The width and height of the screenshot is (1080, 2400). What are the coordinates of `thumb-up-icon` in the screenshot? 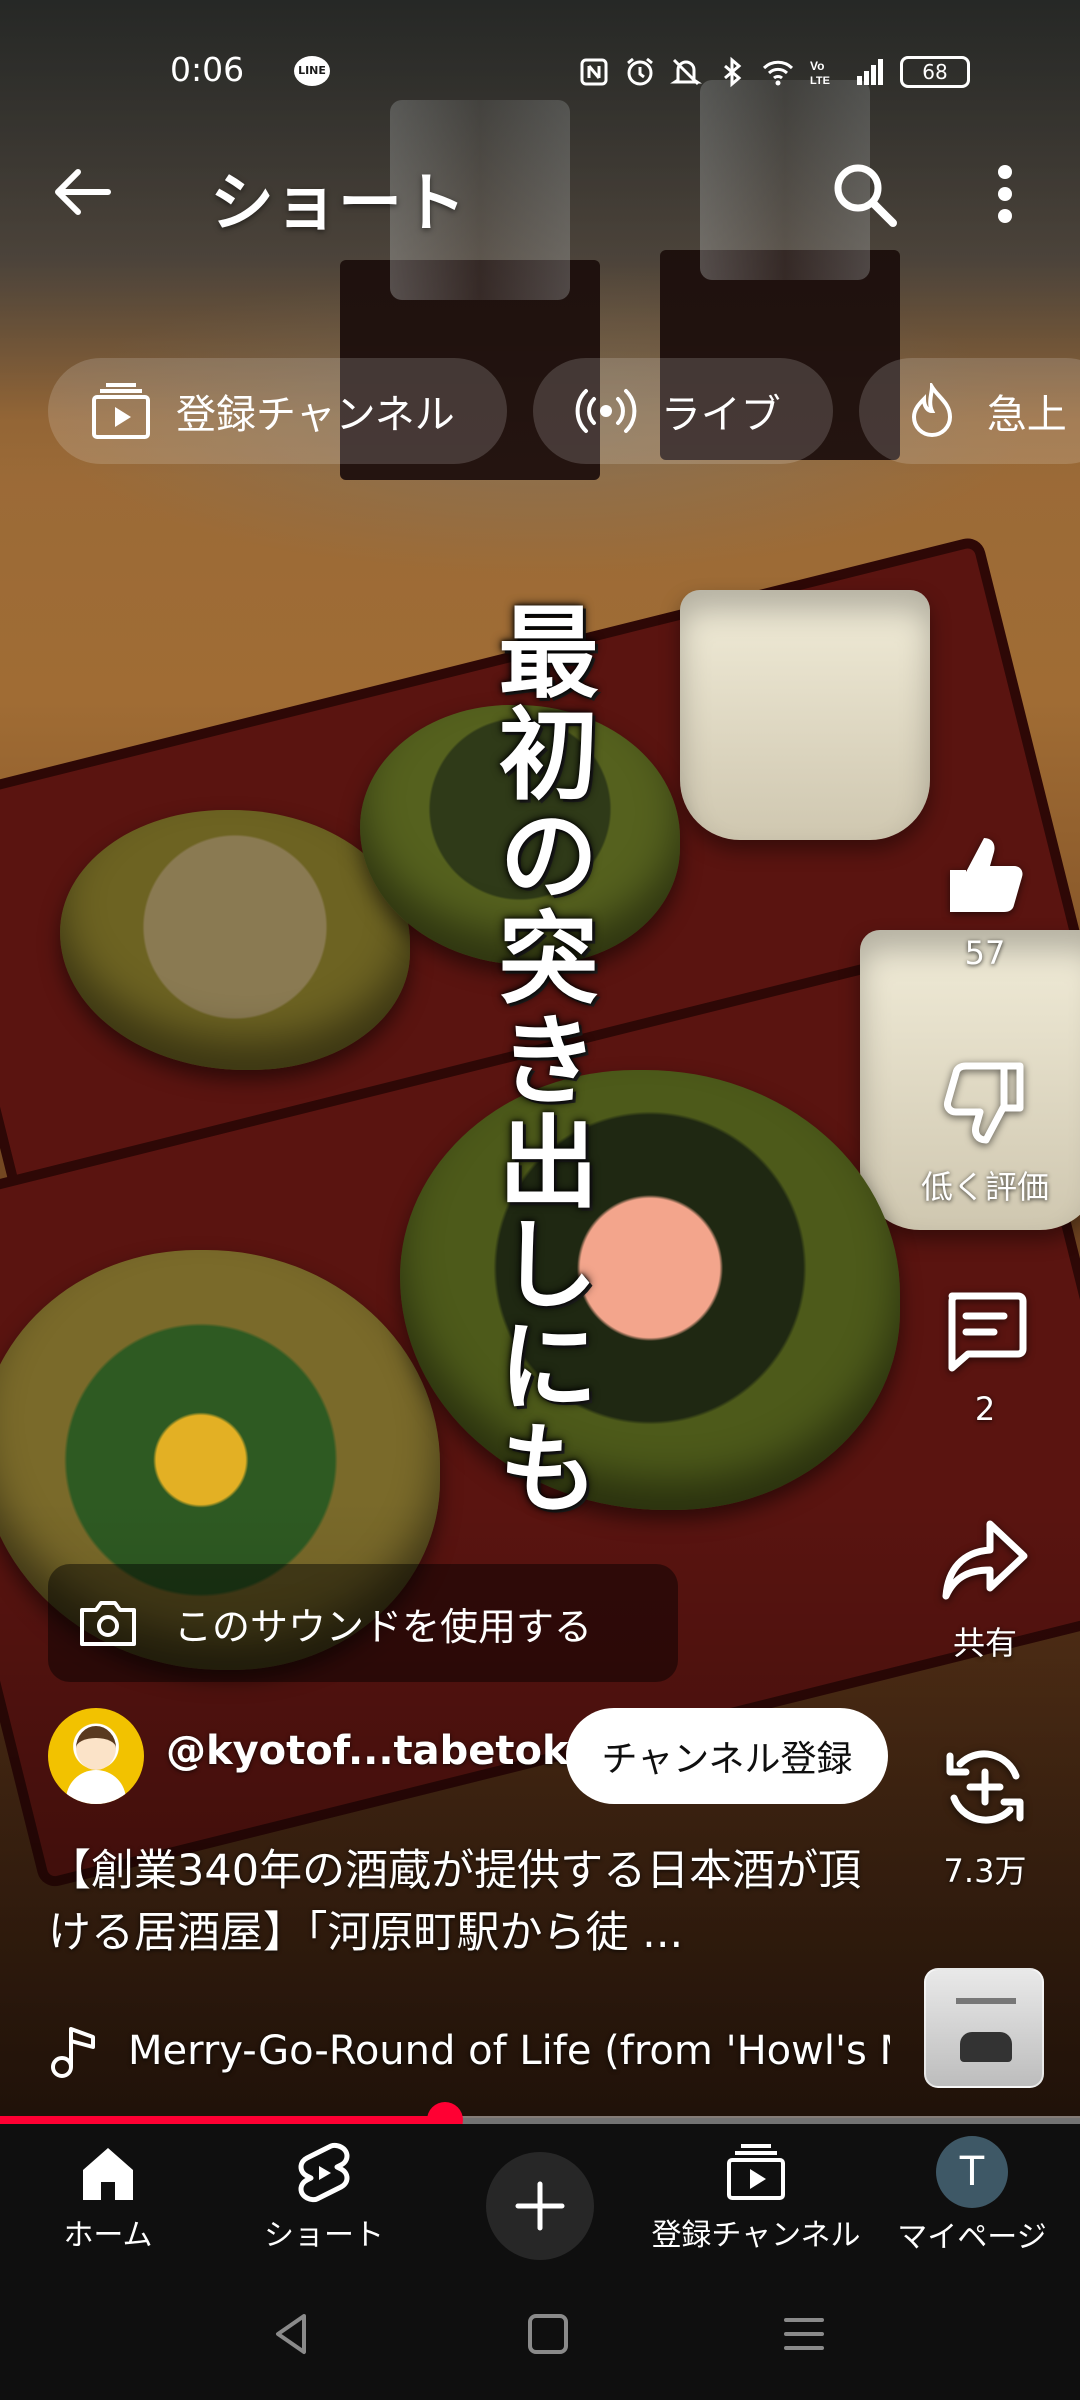 It's located at (986, 875).